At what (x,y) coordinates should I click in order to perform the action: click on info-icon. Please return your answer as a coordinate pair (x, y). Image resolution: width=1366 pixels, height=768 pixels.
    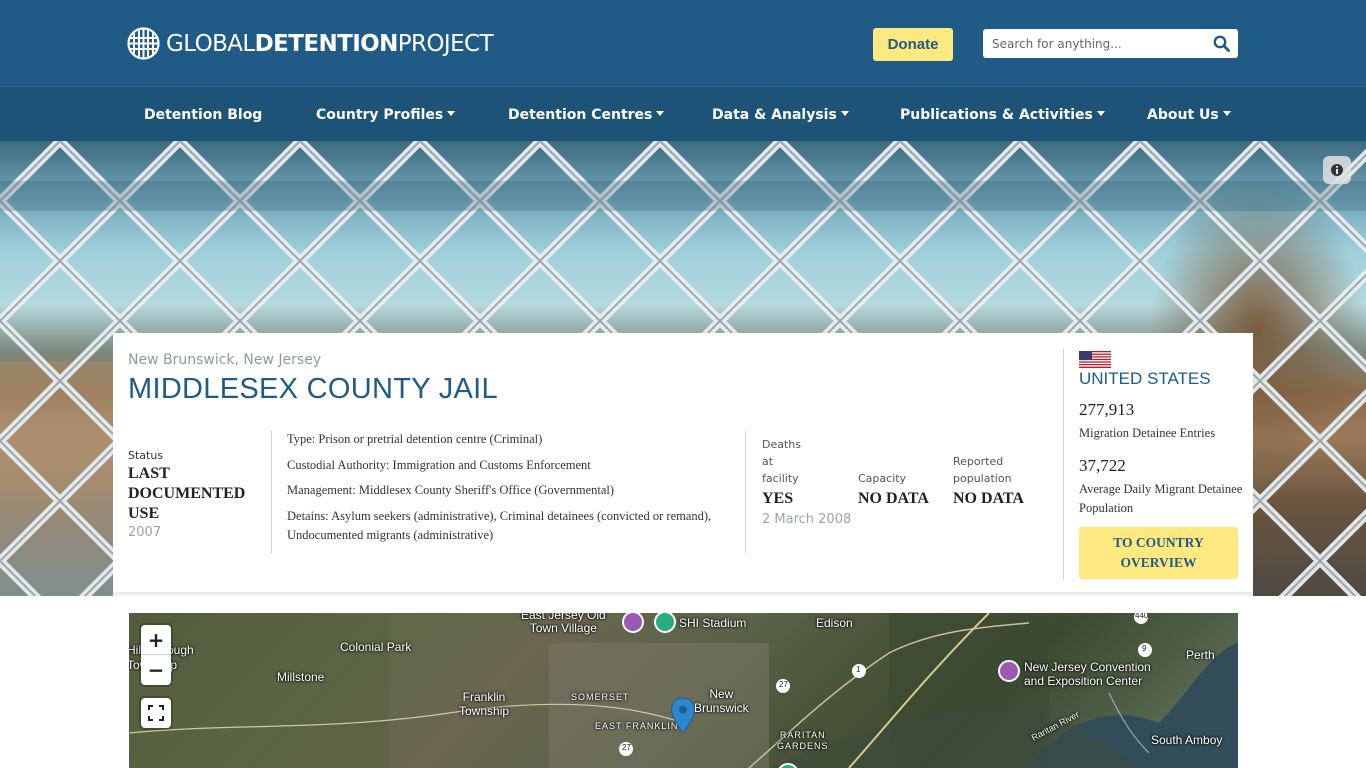
    Looking at the image, I should click on (1337, 170).